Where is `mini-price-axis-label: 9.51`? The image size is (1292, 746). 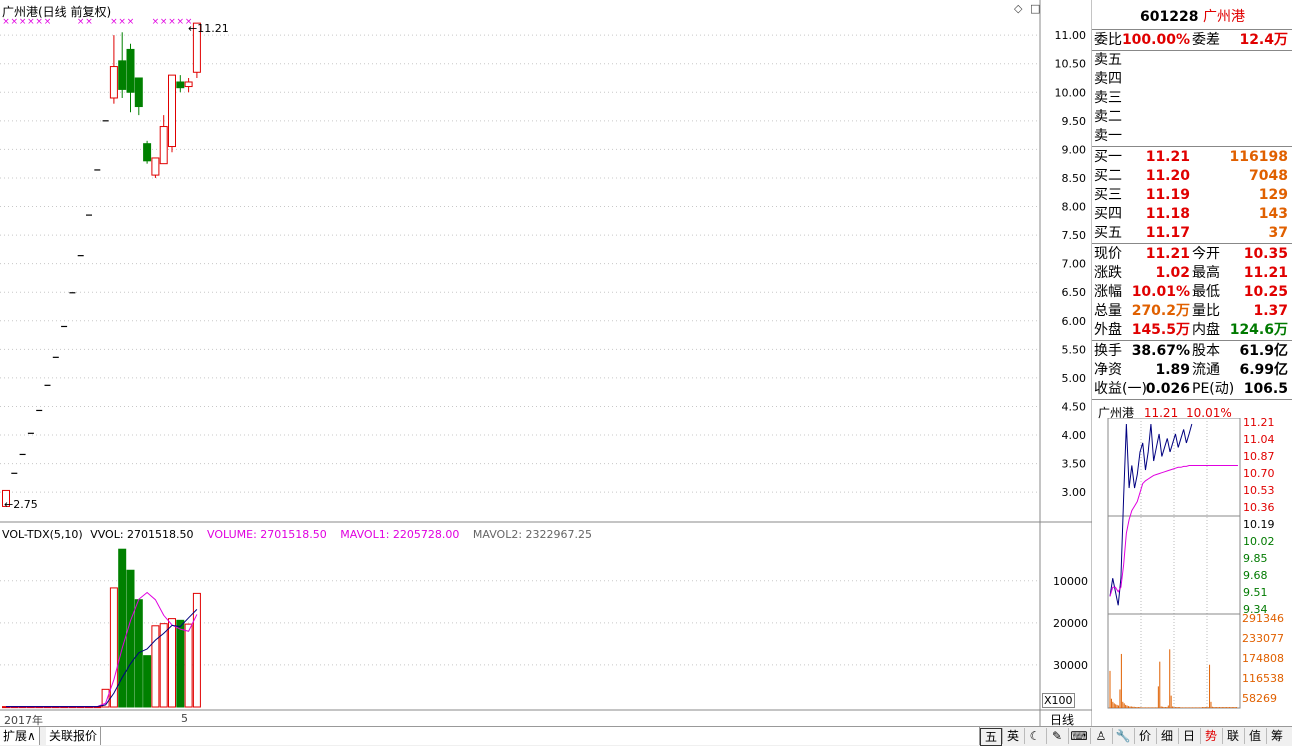
mini-price-axis-label: 9.51 is located at coordinates (1255, 592).